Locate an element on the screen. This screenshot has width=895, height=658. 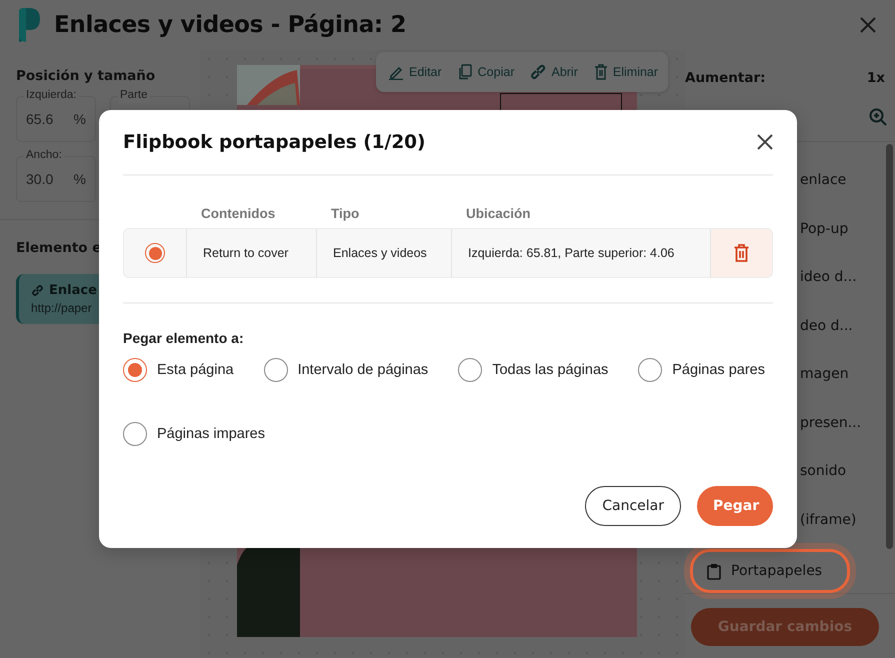
section-label: Pegar elemento a: is located at coordinates (184, 338).